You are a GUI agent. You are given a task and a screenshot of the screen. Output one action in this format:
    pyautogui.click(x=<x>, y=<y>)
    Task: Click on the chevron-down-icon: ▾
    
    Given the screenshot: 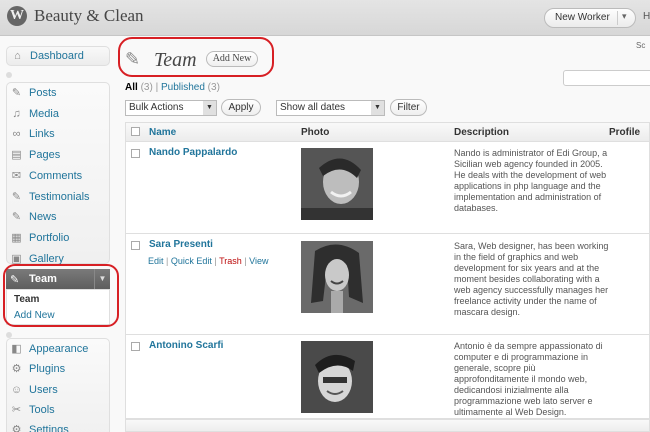 What is the action you would take?
    pyautogui.click(x=624, y=16)
    